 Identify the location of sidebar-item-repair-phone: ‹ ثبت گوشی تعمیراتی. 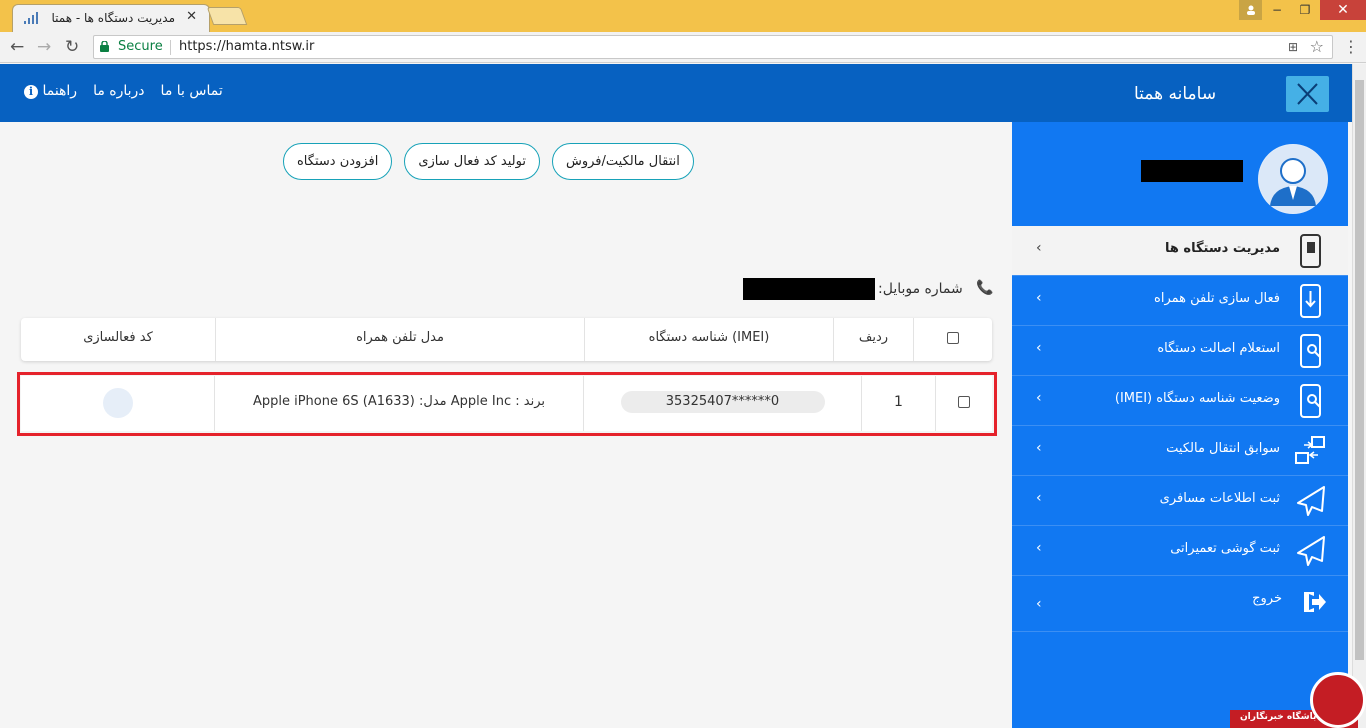
(1180, 551).